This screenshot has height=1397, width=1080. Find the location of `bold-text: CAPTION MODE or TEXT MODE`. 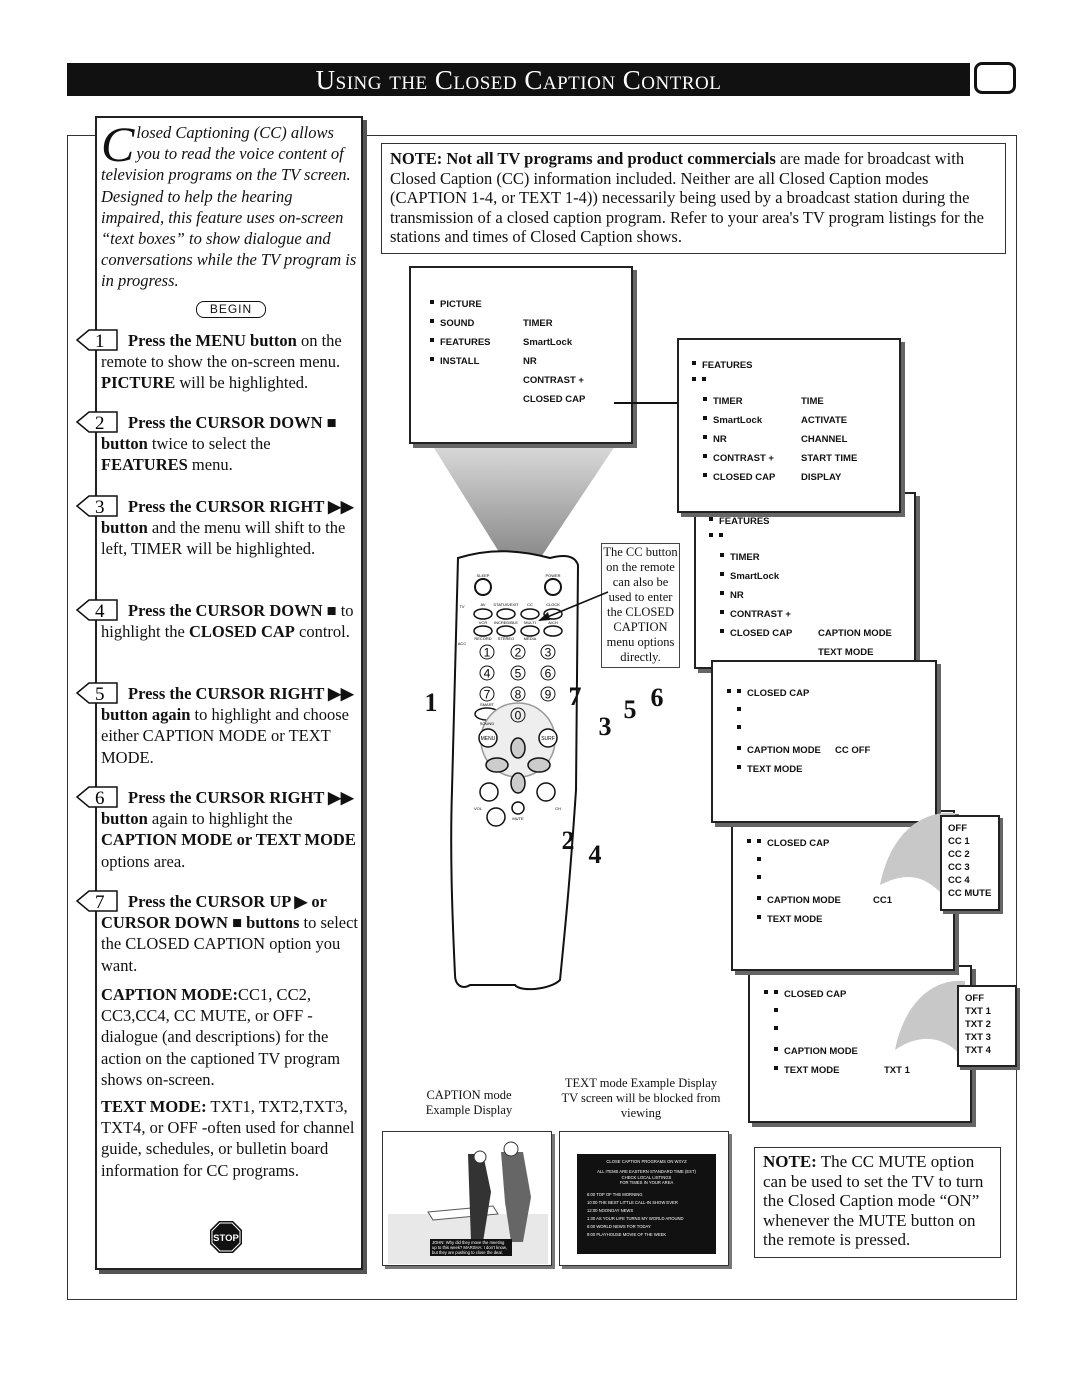

bold-text: CAPTION MODE or TEXT MODE is located at coordinates (228, 840).